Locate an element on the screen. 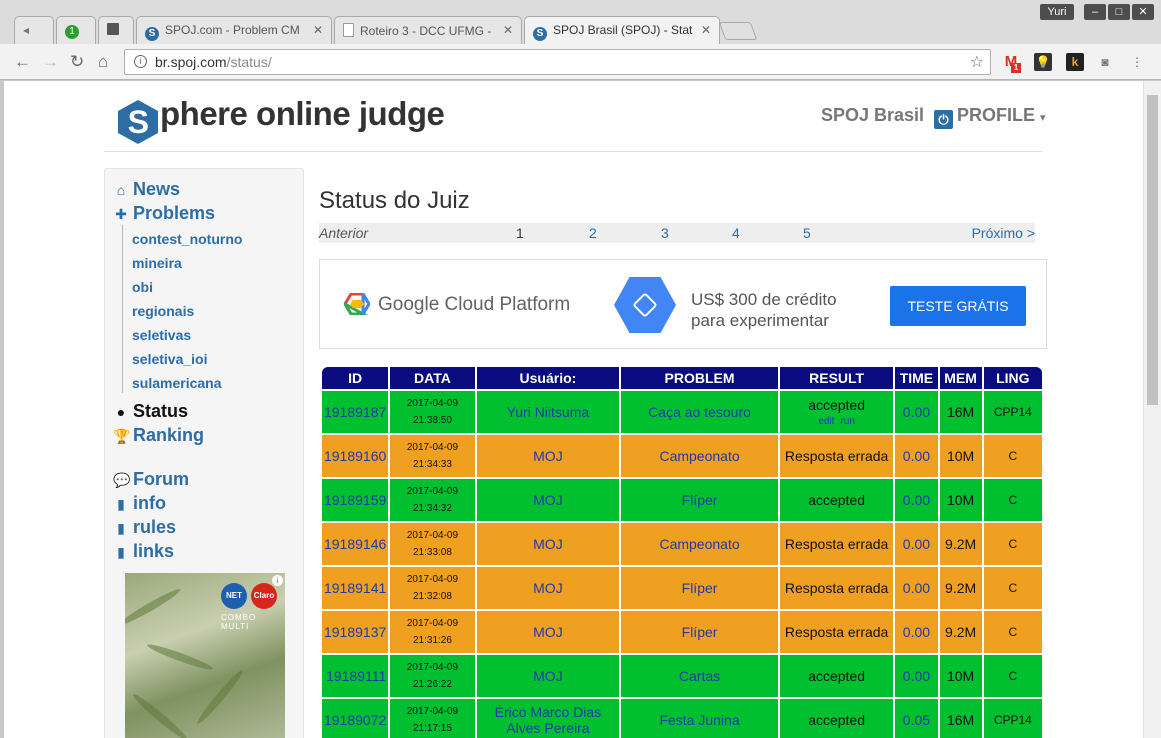 This screenshot has height=738, width=1161. back-icon: ← is located at coordinates (22, 62).